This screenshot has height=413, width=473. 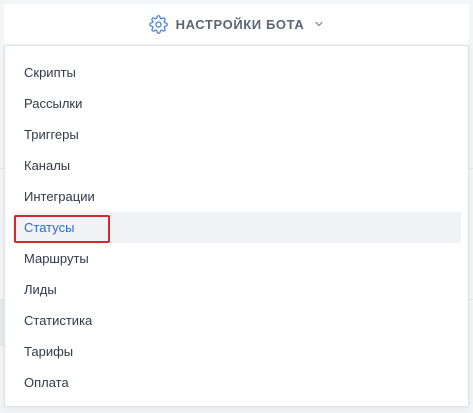 What do you see at coordinates (237, 134) in the screenshot?
I see `menu-item-triggers: Триггеры` at bounding box center [237, 134].